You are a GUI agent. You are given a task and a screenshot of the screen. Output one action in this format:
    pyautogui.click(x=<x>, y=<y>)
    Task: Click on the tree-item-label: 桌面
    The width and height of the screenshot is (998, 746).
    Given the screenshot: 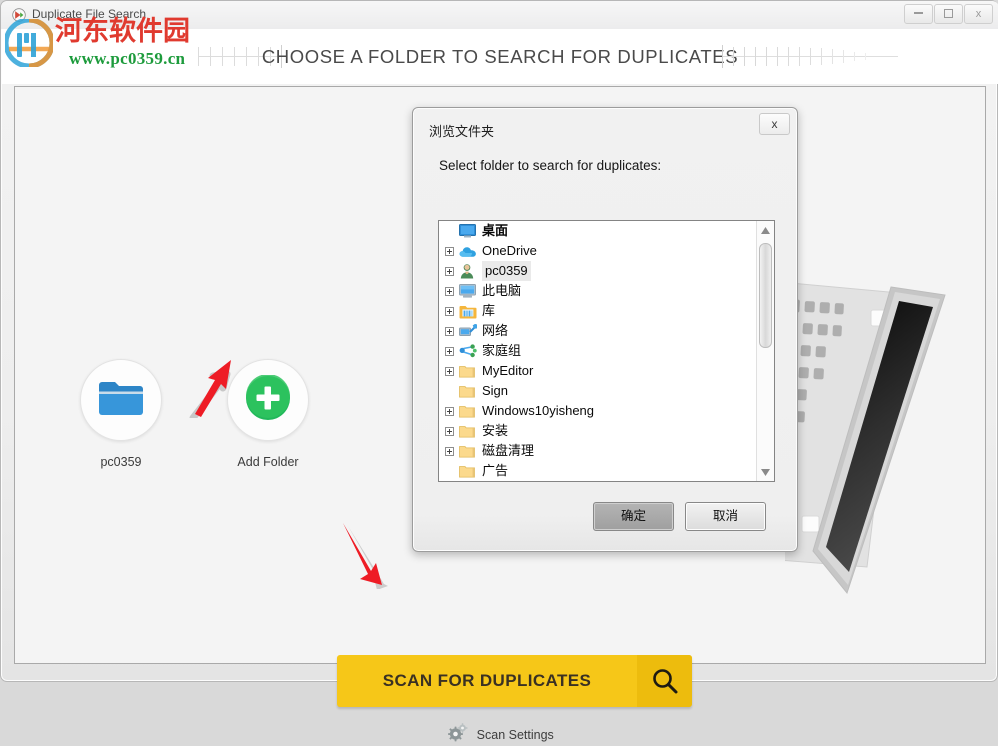 What is the action you would take?
    pyautogui.click(x=495, y=230)
    